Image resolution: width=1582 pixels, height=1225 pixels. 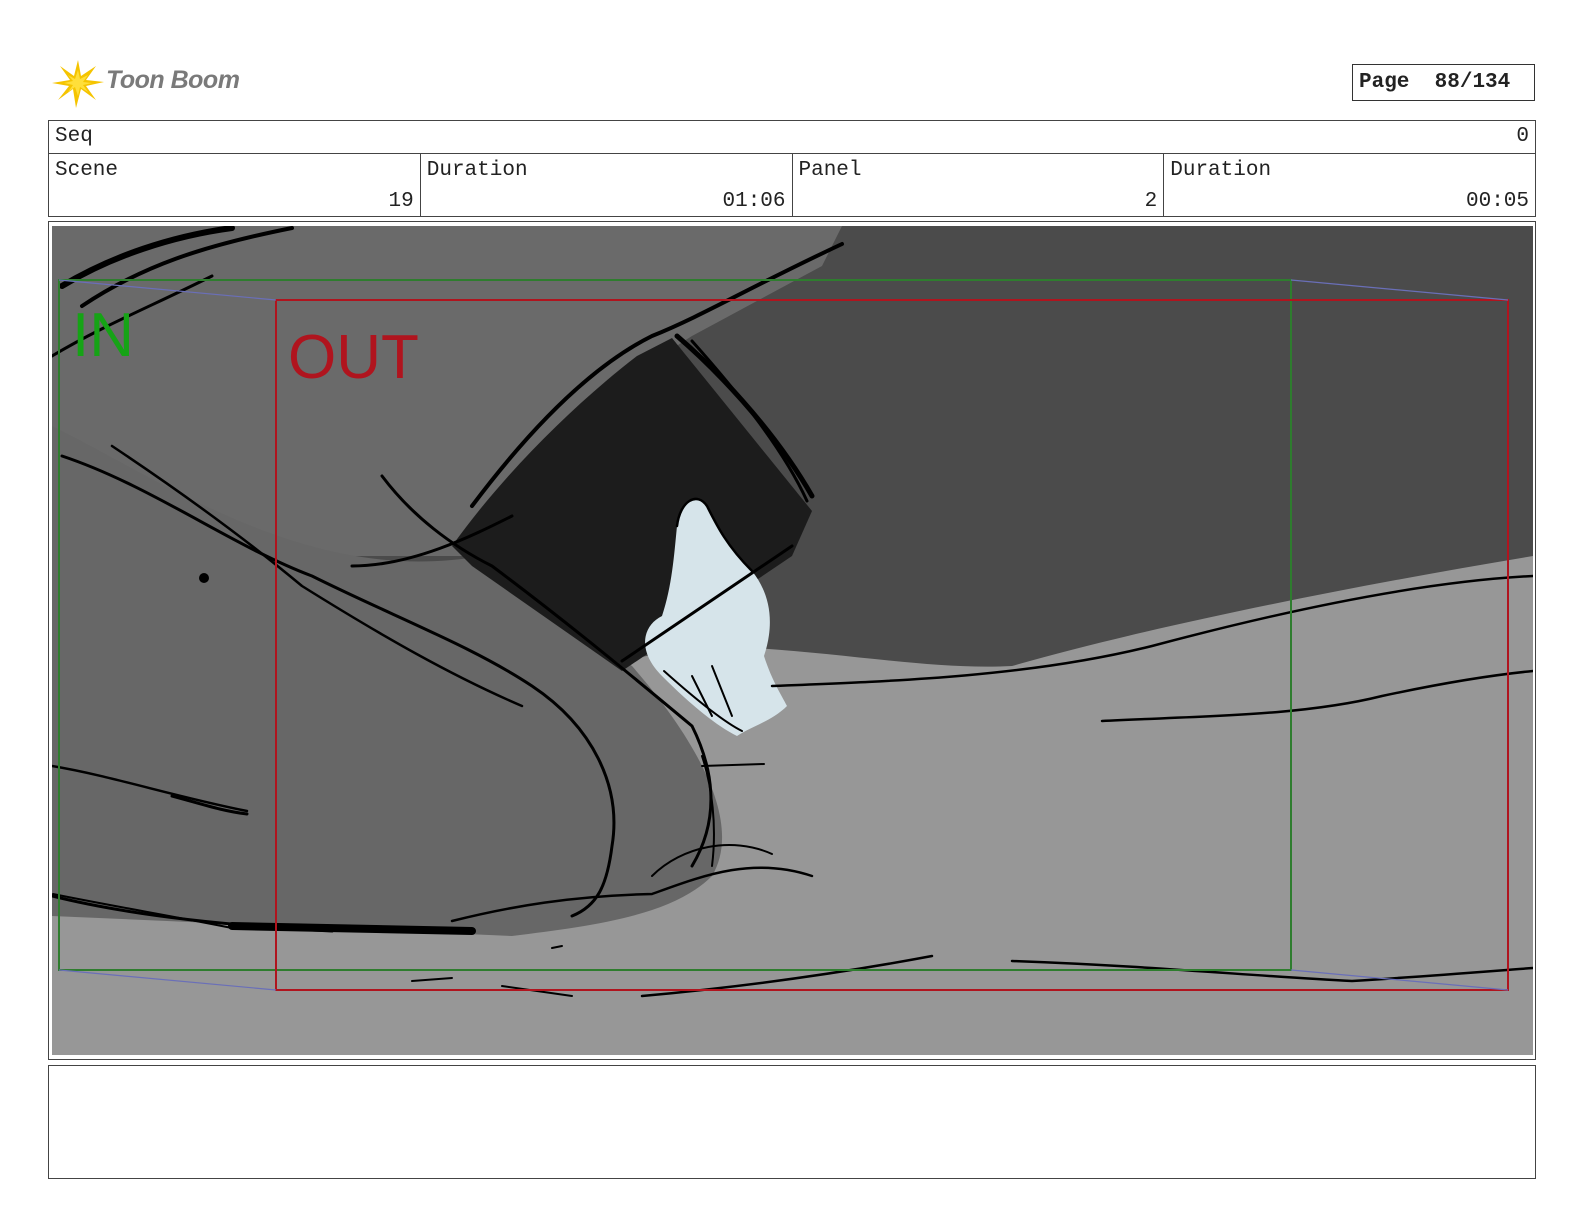 What do you see at coordinates (235, 185) in the screenshot?
I see `scene-cell: Scene 19` at bounding box center [235, 185].